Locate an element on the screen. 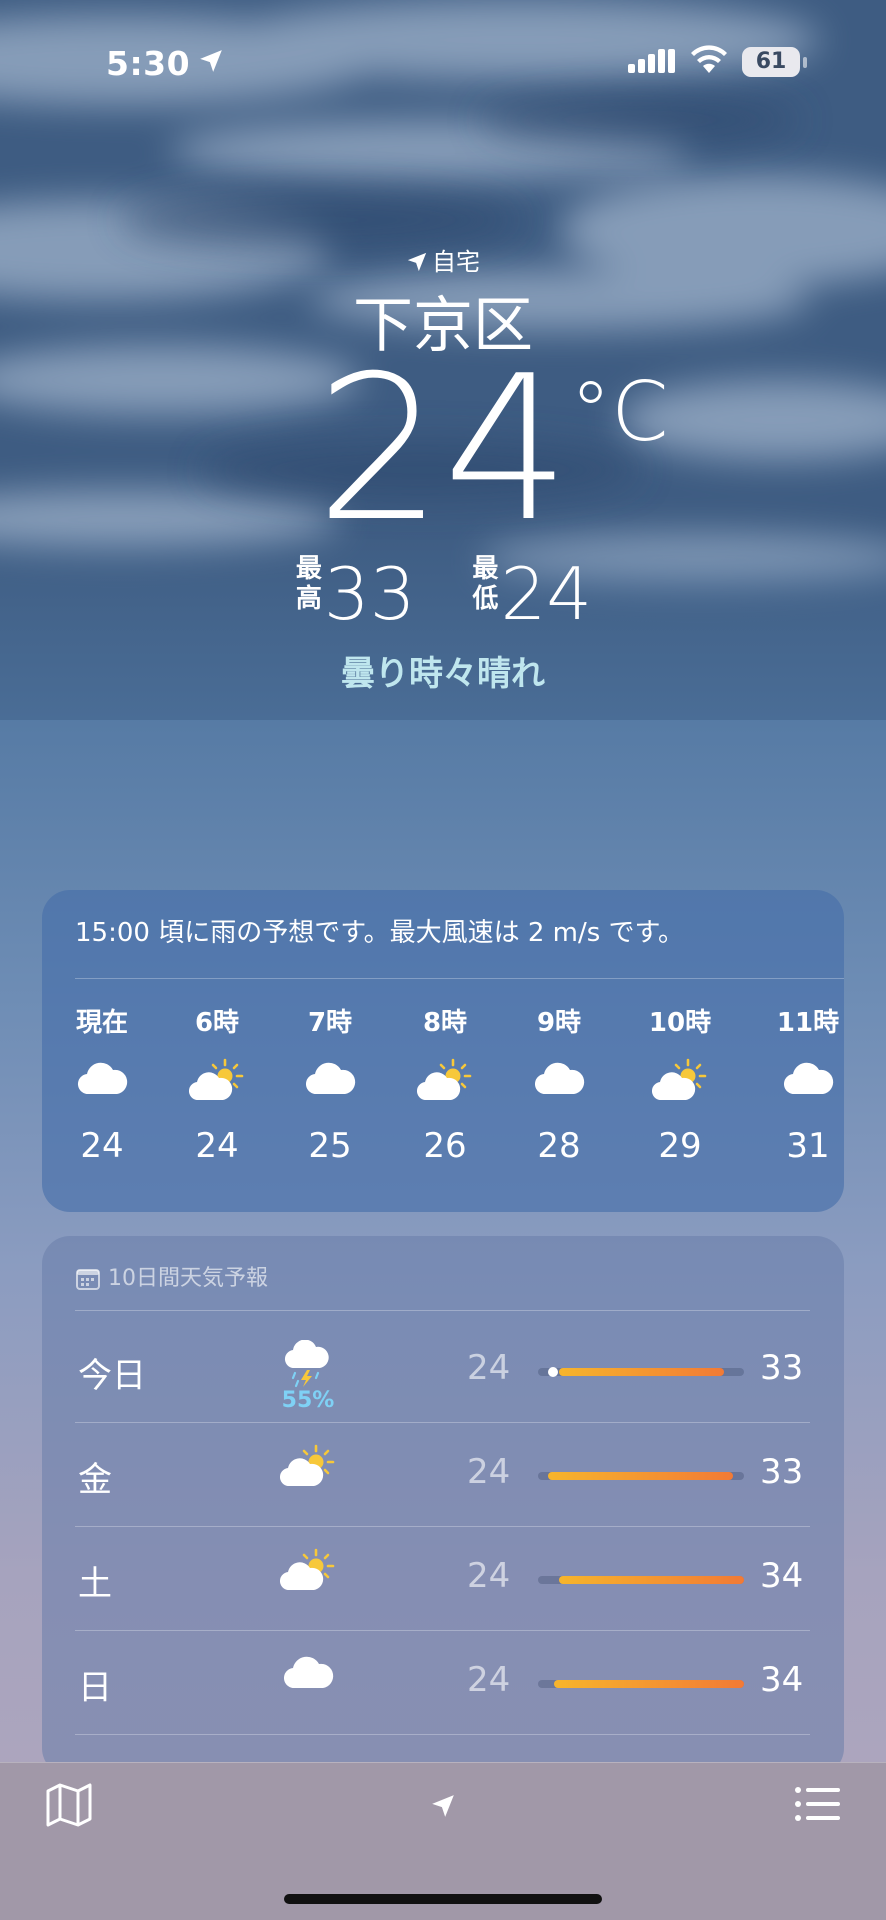 This screenshot has width=886, height=1920. hour-temp: 25 is located at coordinates (330, 1146).